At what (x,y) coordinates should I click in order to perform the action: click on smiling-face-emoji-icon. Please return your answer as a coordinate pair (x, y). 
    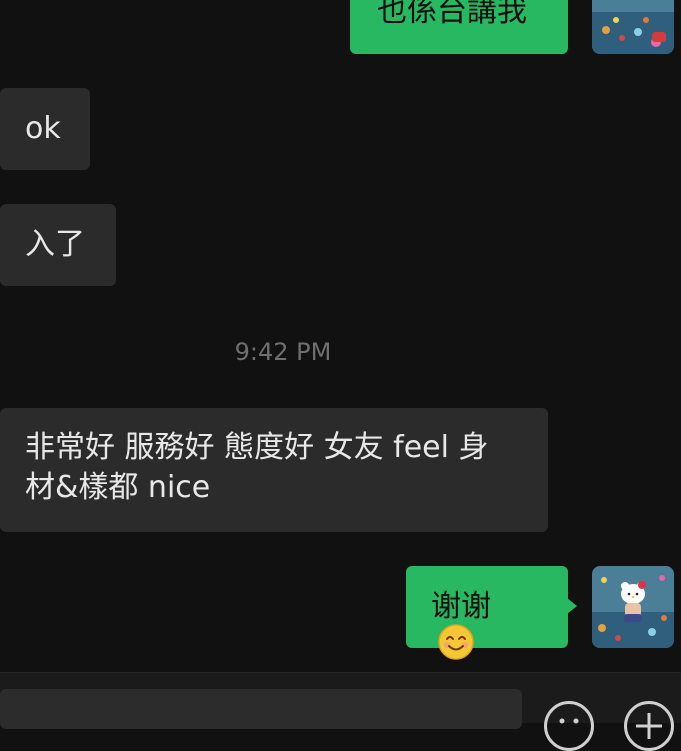
    Looking at the image, I should click on (456, 647).